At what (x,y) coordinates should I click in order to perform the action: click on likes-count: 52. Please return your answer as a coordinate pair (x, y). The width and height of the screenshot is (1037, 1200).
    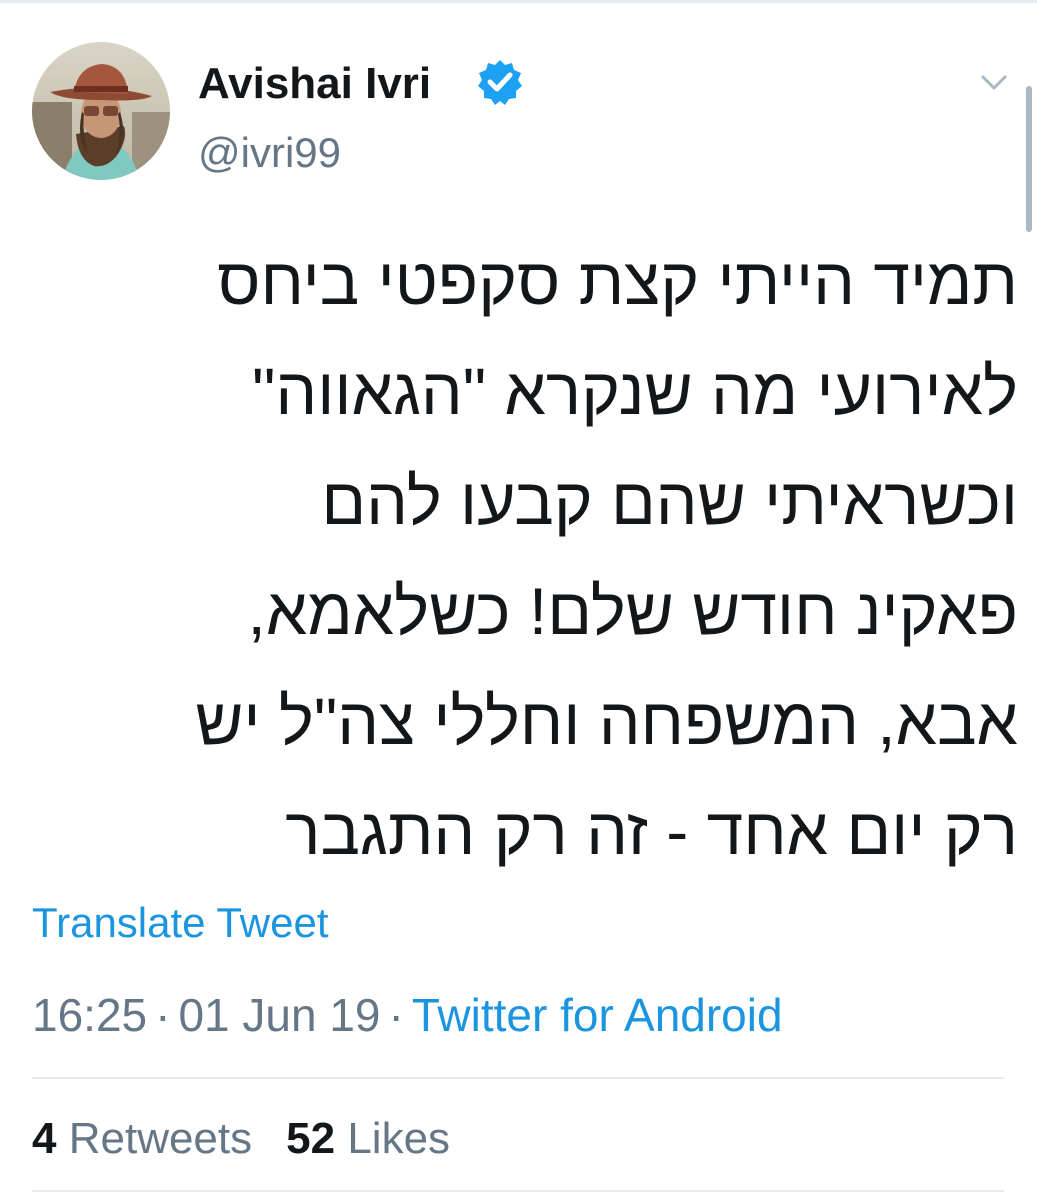
    Looking at the image, I should click on (311, 1138).